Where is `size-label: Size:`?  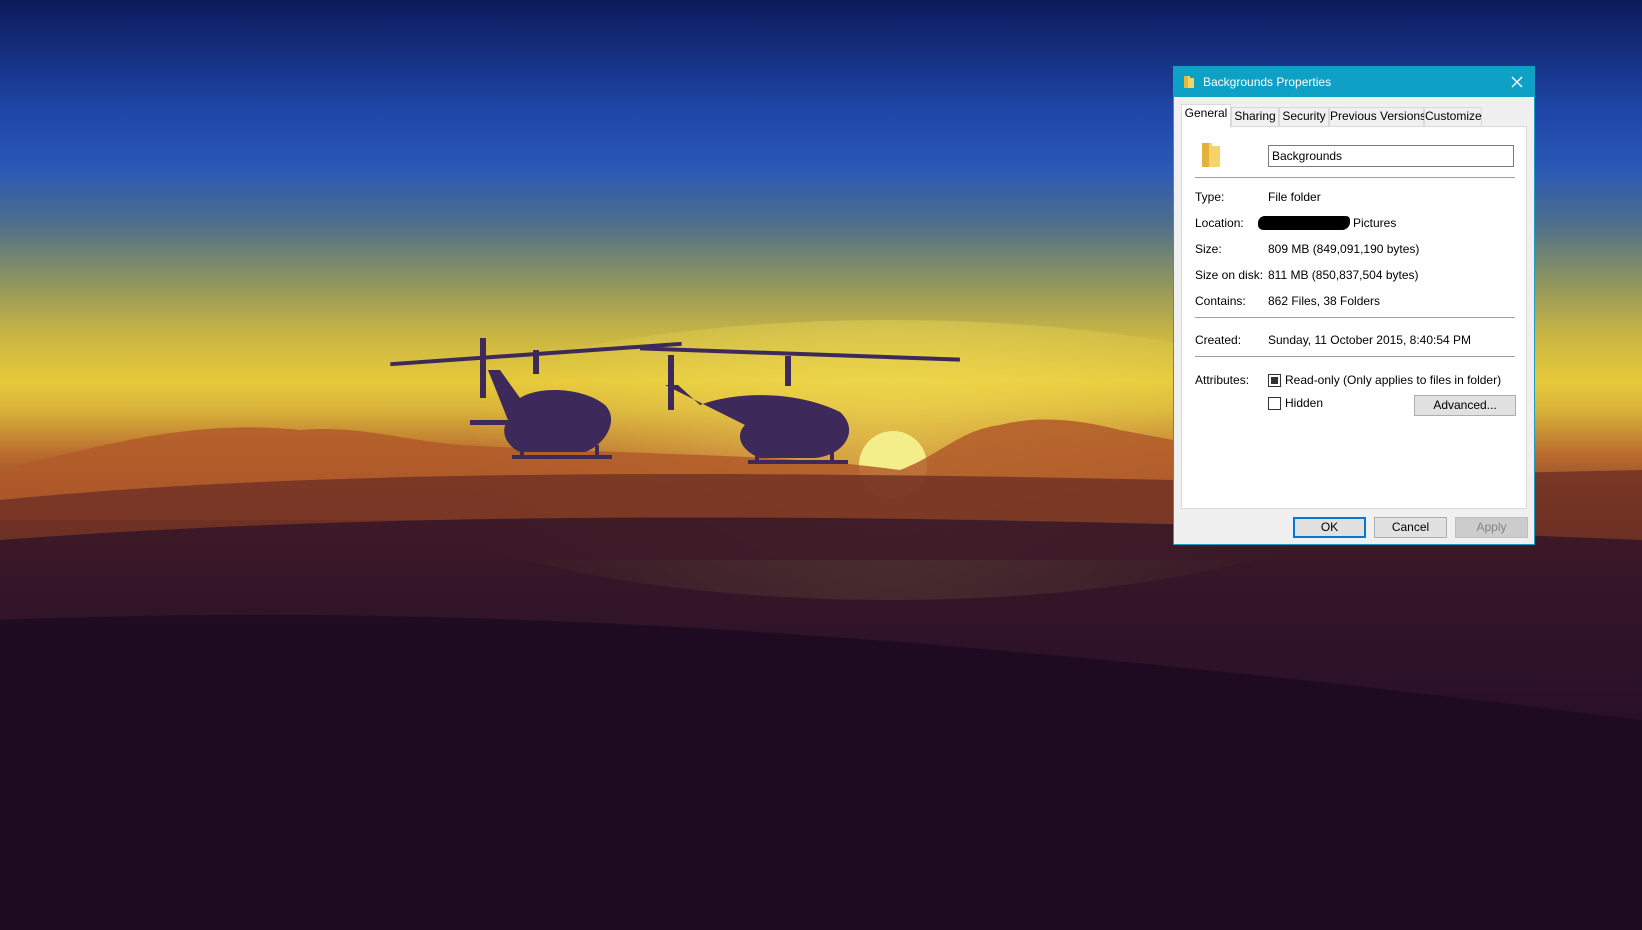
size-label: Size: is located at coordinates (1208, 249).